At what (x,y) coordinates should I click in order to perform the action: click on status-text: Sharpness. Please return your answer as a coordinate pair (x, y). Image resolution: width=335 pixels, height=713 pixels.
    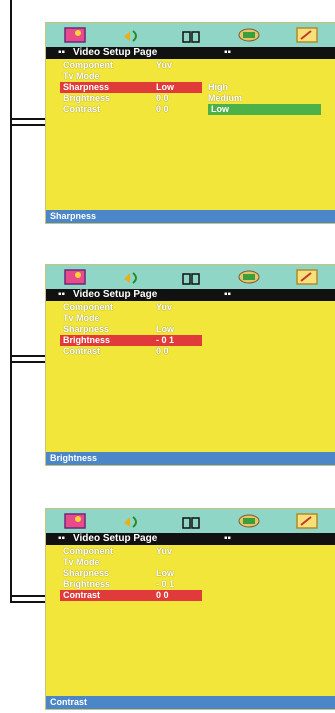
    Looking at the image, I should click on (73, 216).